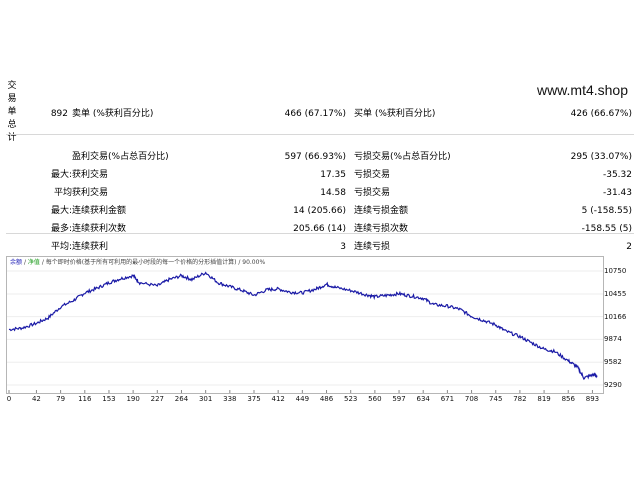  I want to click on x-tick-label: 708, so click(471, 399).